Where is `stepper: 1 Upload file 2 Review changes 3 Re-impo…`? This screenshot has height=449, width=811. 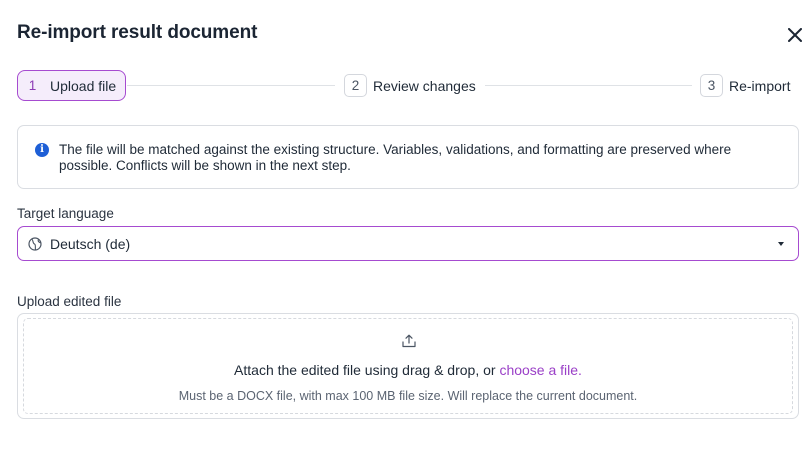
stepper: 1 Upload file 2 Review changes 3 Re-impo… is located at coordinates (408, 85).